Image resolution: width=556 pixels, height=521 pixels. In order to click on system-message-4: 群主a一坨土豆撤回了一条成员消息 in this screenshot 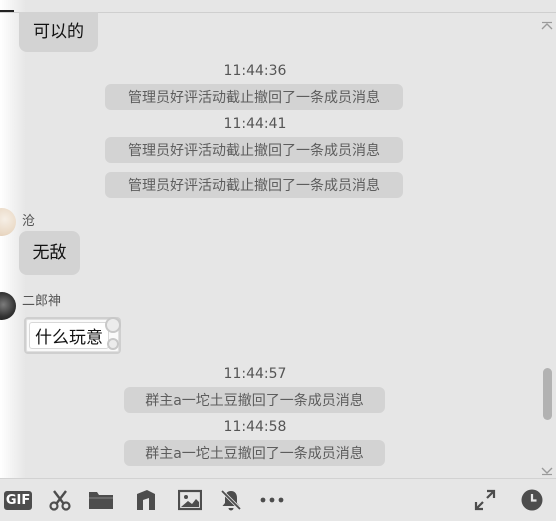, I will do `click(254, 400)`.